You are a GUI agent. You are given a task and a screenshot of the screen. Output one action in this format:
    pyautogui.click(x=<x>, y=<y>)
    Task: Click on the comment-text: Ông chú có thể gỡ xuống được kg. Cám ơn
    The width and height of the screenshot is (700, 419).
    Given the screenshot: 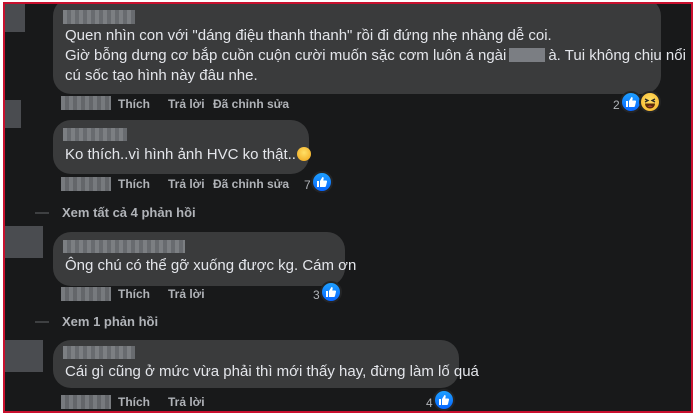 What is the action you would take?
    pyautogui.click(x=211, y=265)
    